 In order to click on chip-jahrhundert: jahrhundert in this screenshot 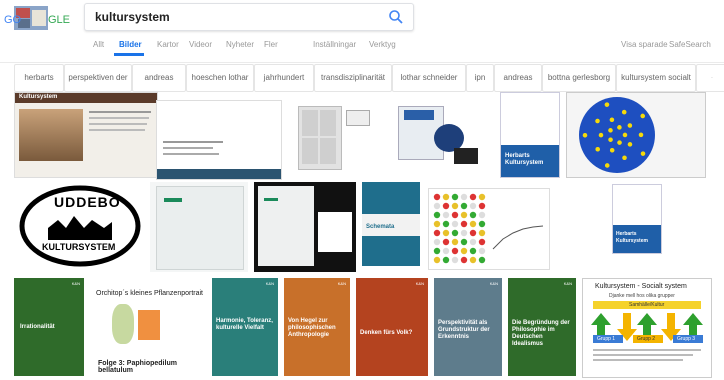, I will do `click(284, 78)`.